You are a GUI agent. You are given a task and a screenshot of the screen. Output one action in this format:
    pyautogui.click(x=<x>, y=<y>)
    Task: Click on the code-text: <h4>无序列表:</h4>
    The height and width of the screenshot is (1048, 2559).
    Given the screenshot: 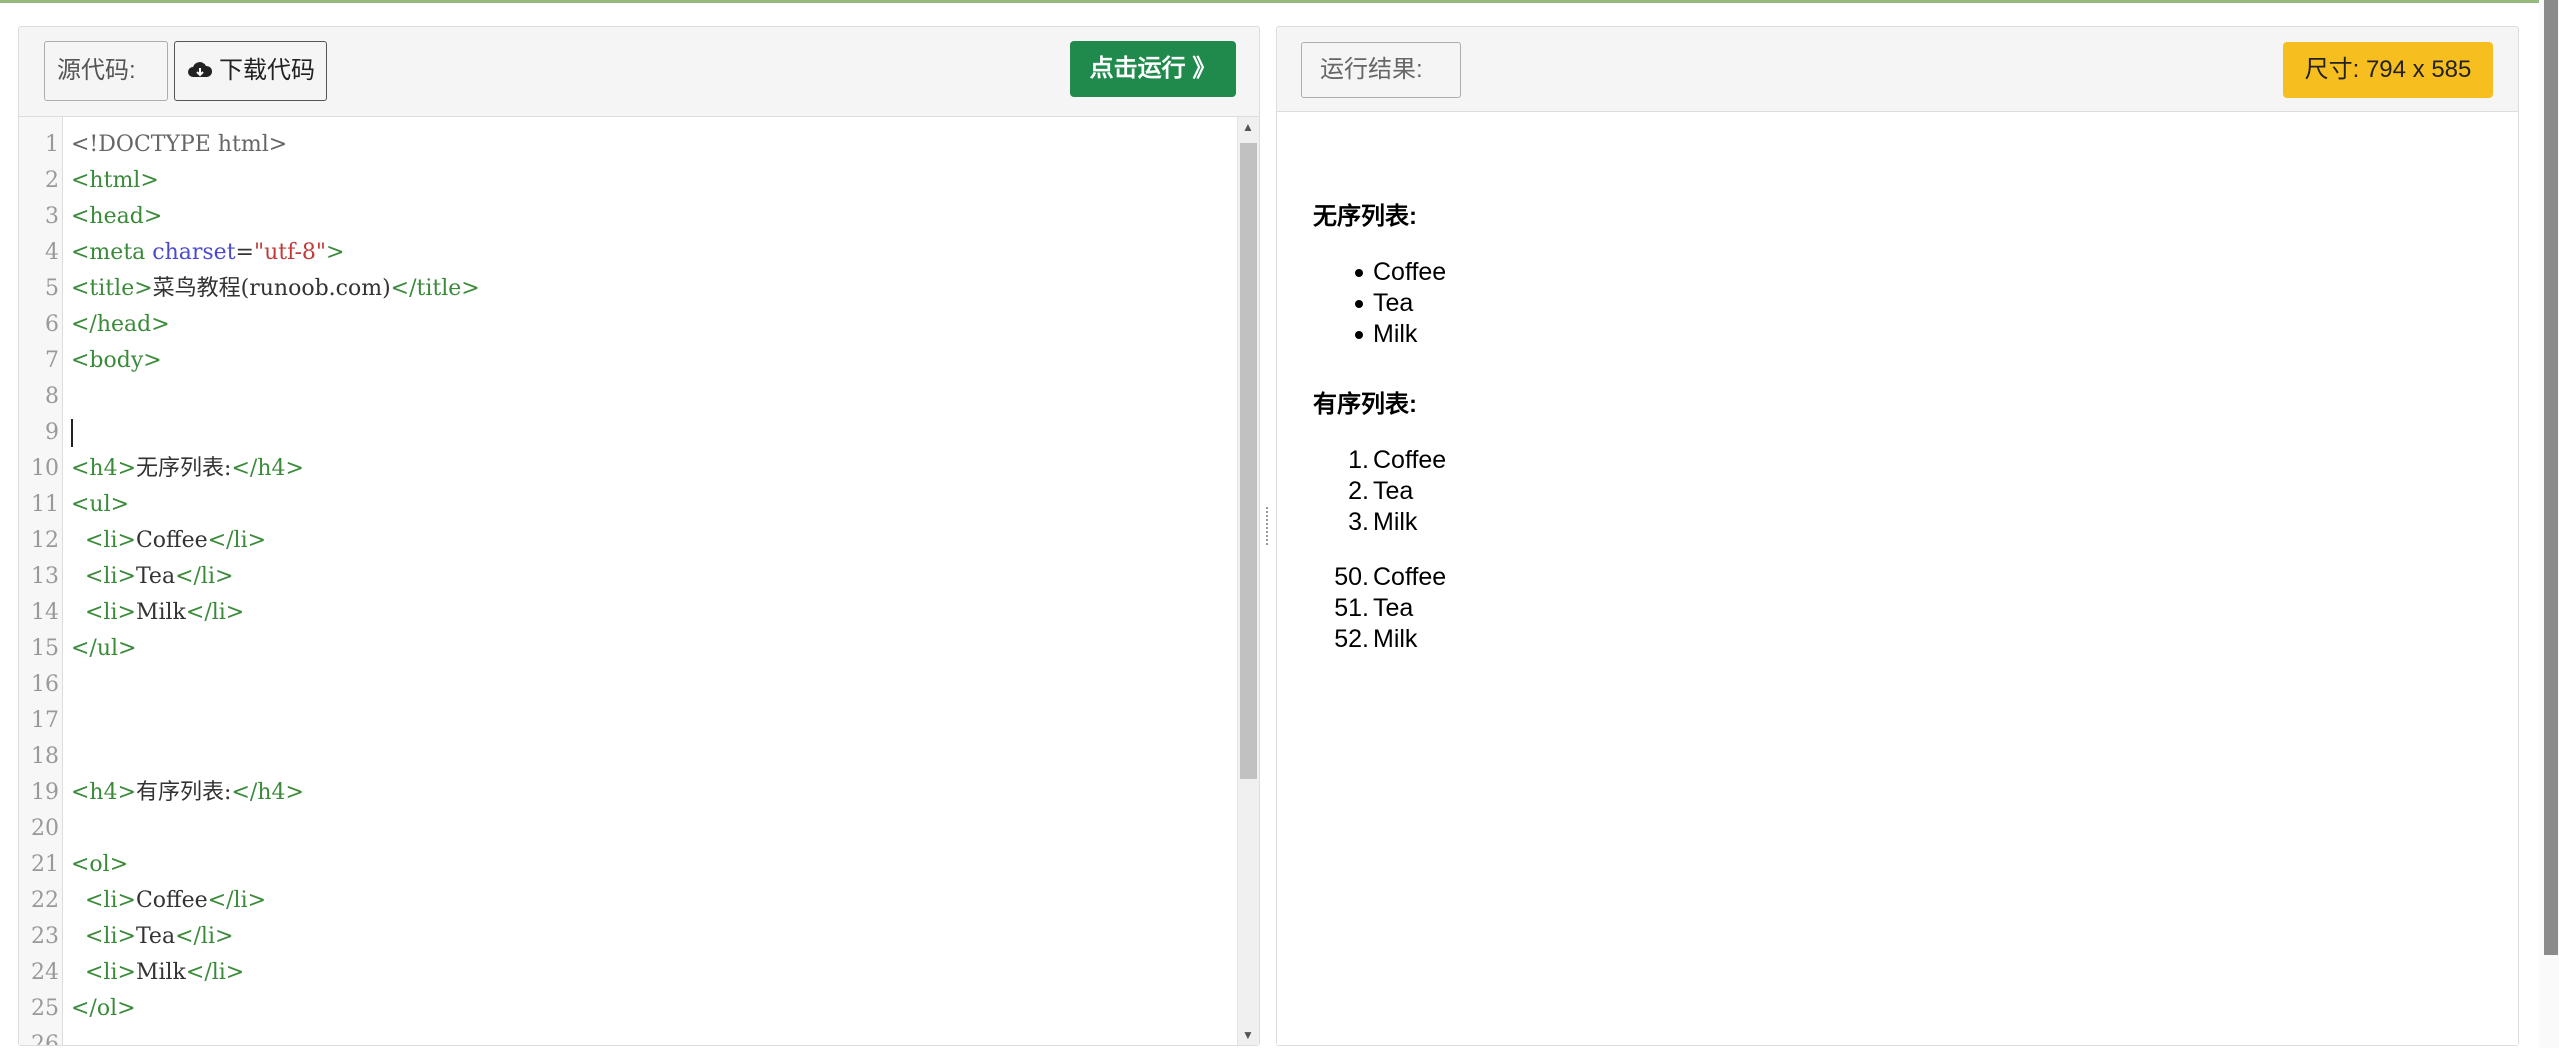 What is the action you would take?
    pyautogui.click(x=187, y=469)
    